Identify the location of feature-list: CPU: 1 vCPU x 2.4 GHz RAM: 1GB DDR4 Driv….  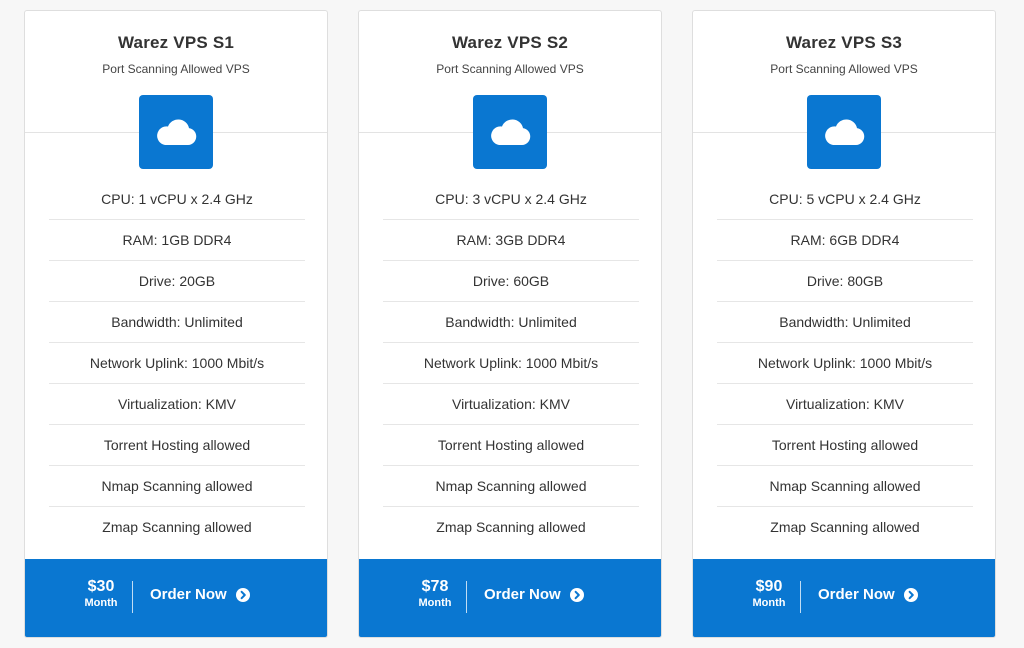
(177, 363).